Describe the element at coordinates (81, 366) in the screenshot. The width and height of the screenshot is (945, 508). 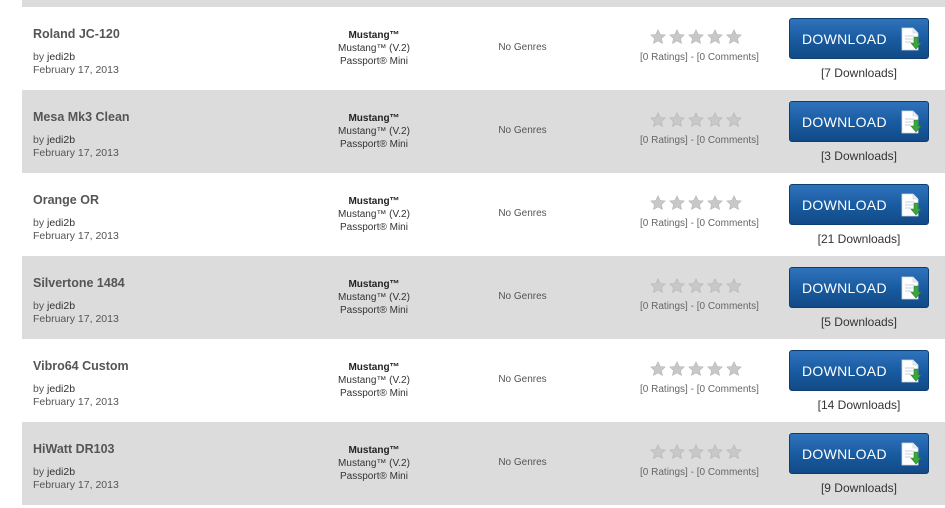
I see `preset-title-link: Vibro64 Custom` at that location.